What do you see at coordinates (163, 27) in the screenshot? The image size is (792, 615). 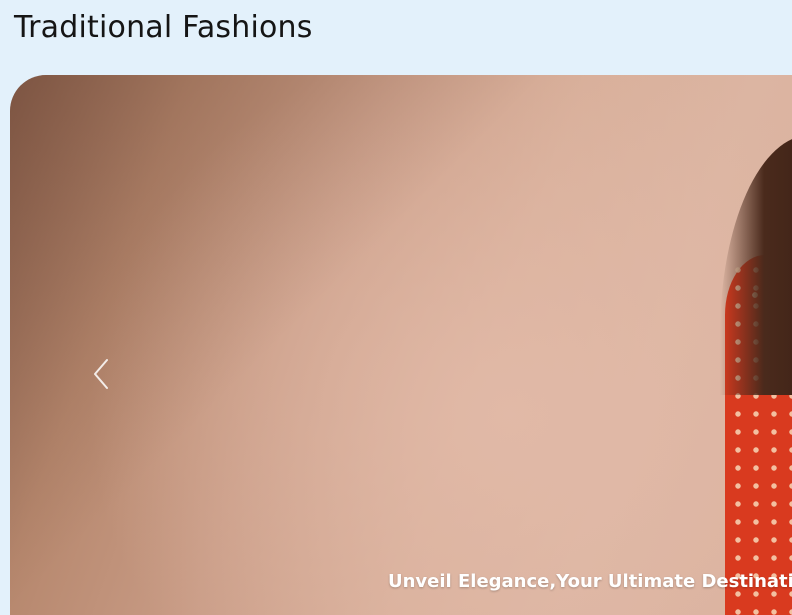 I see `brand-logo-text: Traditional Fashions` at bounding box center [163, 27].